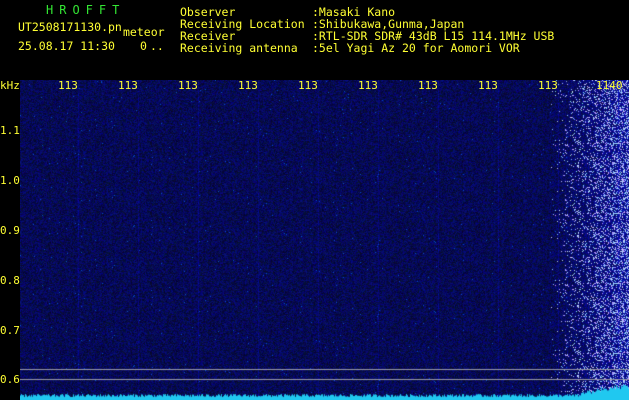 The height and width of the screenshot is (400, 629). Describe the element at coordinates (86, 10) in the screenshot. I see `app-title: HROFFT` at that location.